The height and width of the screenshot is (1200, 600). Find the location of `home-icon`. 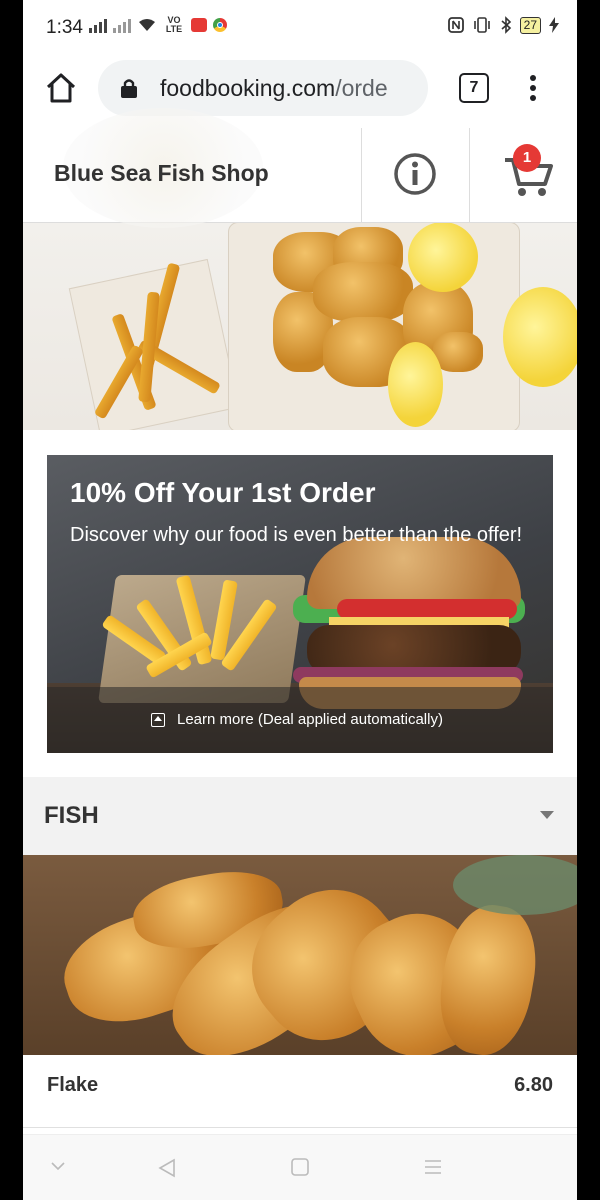

home-icon is located at coordinates (61, 88).